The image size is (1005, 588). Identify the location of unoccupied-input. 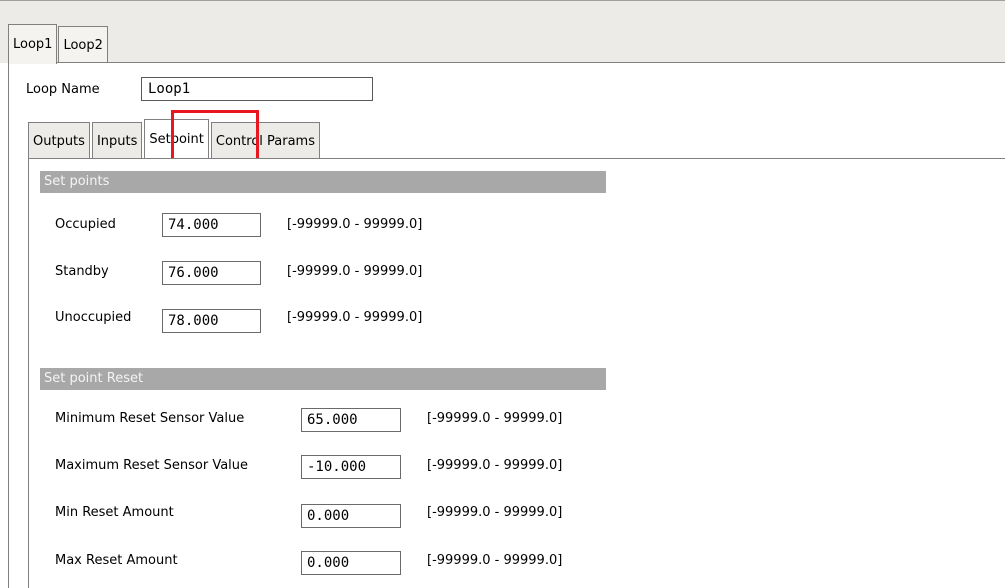
(211, 321).